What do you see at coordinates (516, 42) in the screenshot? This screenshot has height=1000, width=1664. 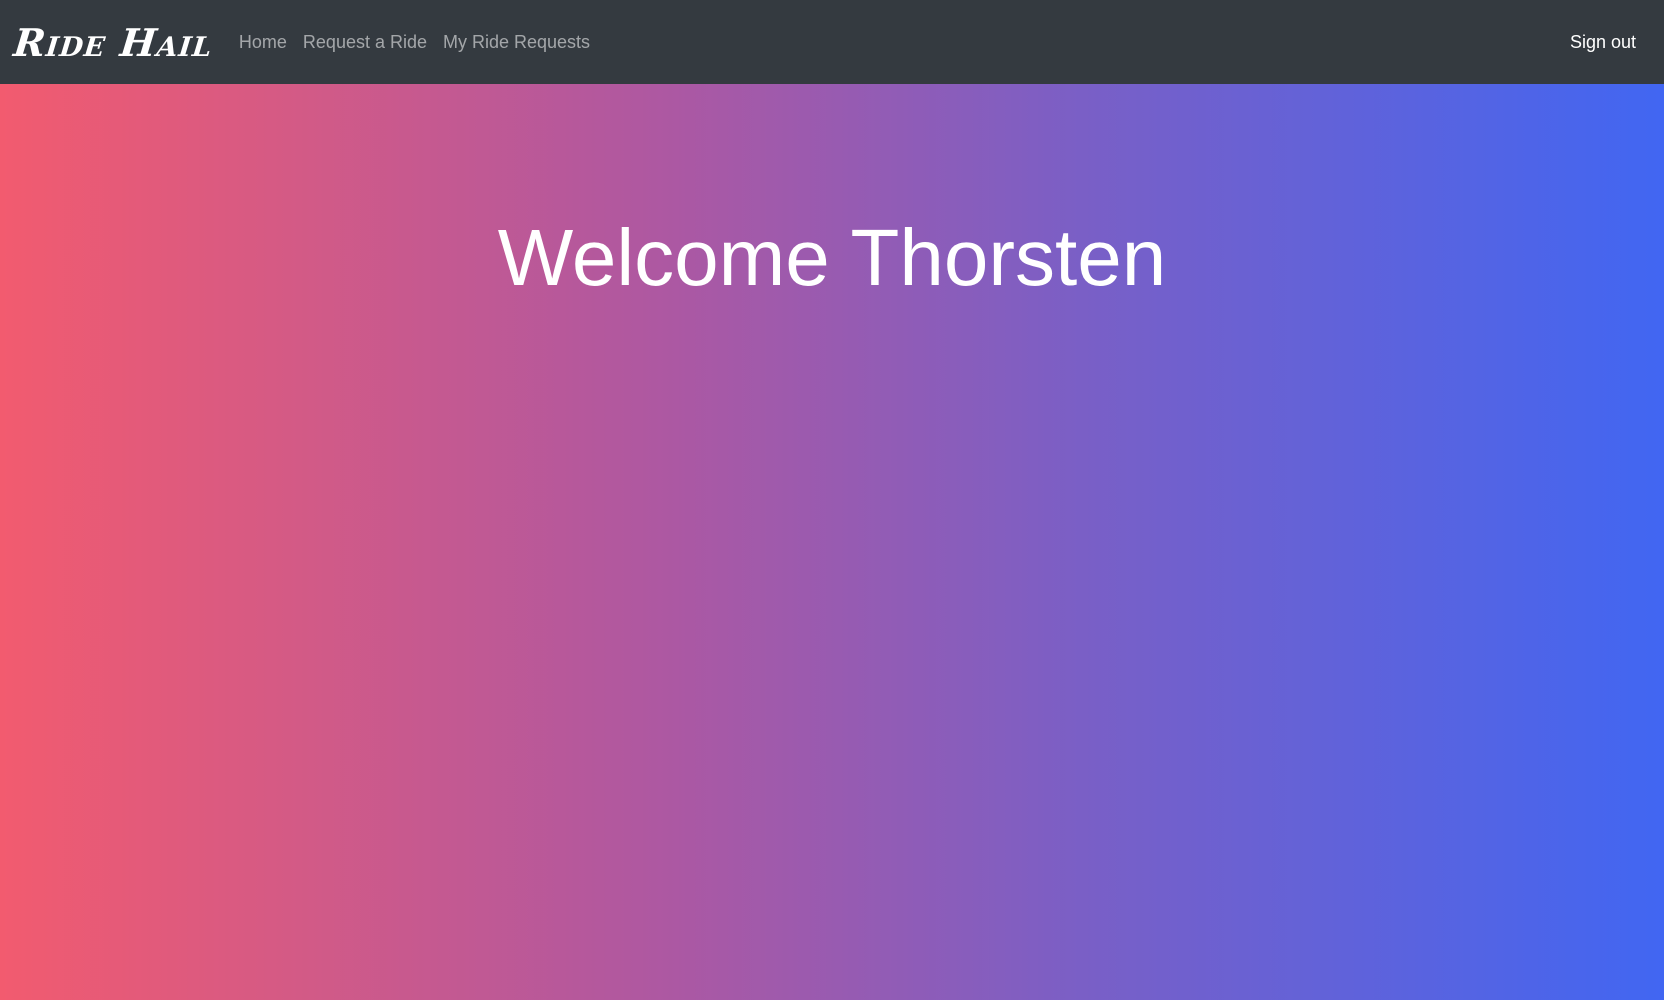 I see `nav-link-my-ride-requests: My Ride Requests` at bounding box center [516, 42].